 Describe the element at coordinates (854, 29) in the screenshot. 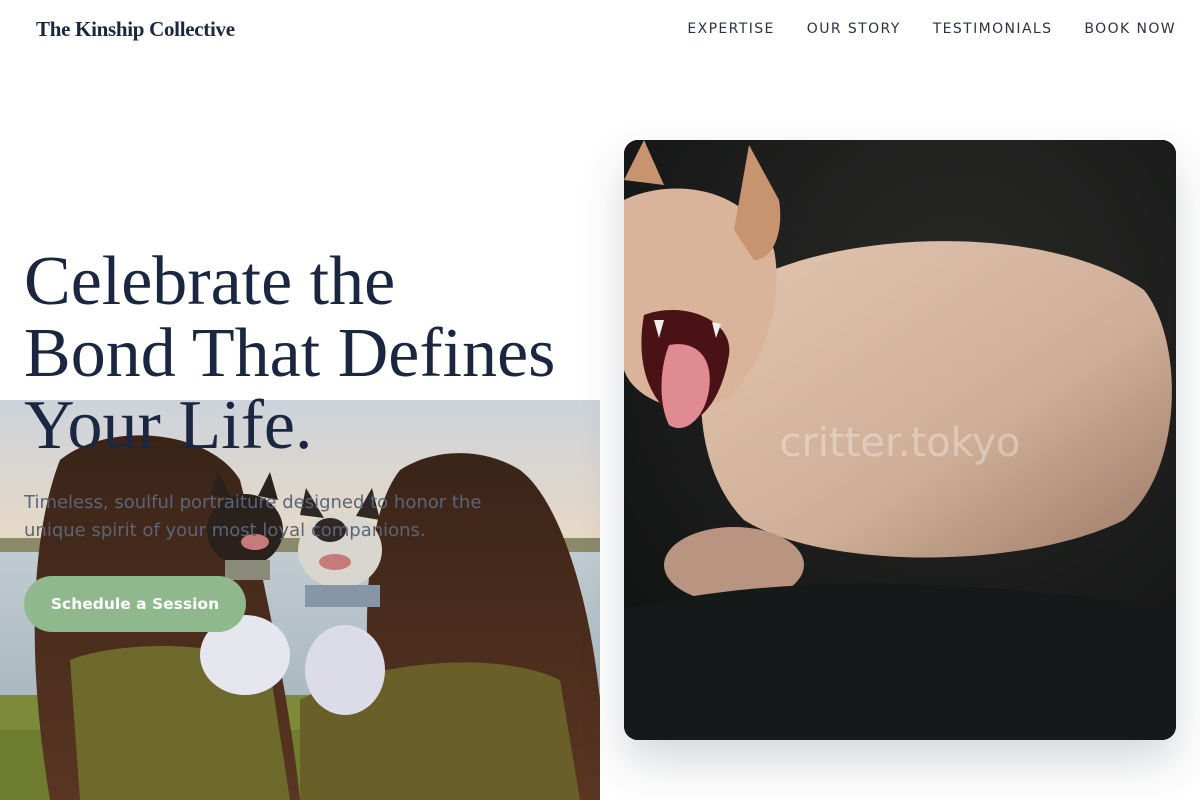

I see `nav-link-our-story: OUR STORY` at that location.